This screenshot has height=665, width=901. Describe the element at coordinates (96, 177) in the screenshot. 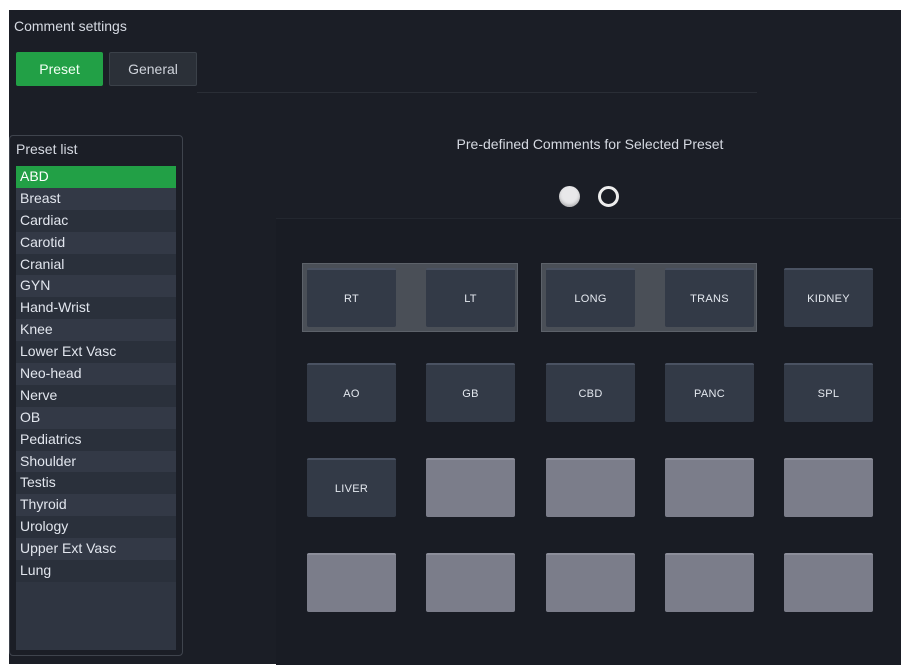

I see `preset-item-abd: ABD` at that location.